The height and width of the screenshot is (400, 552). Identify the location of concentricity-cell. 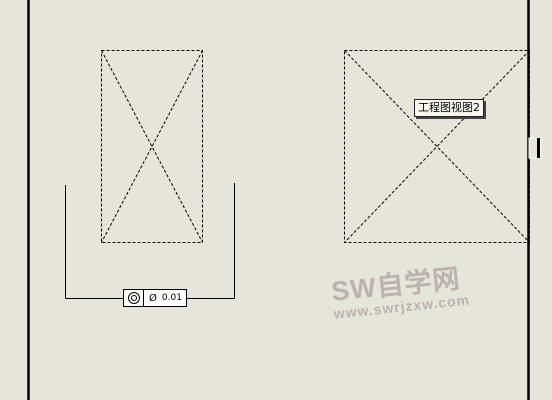
(134, 298).